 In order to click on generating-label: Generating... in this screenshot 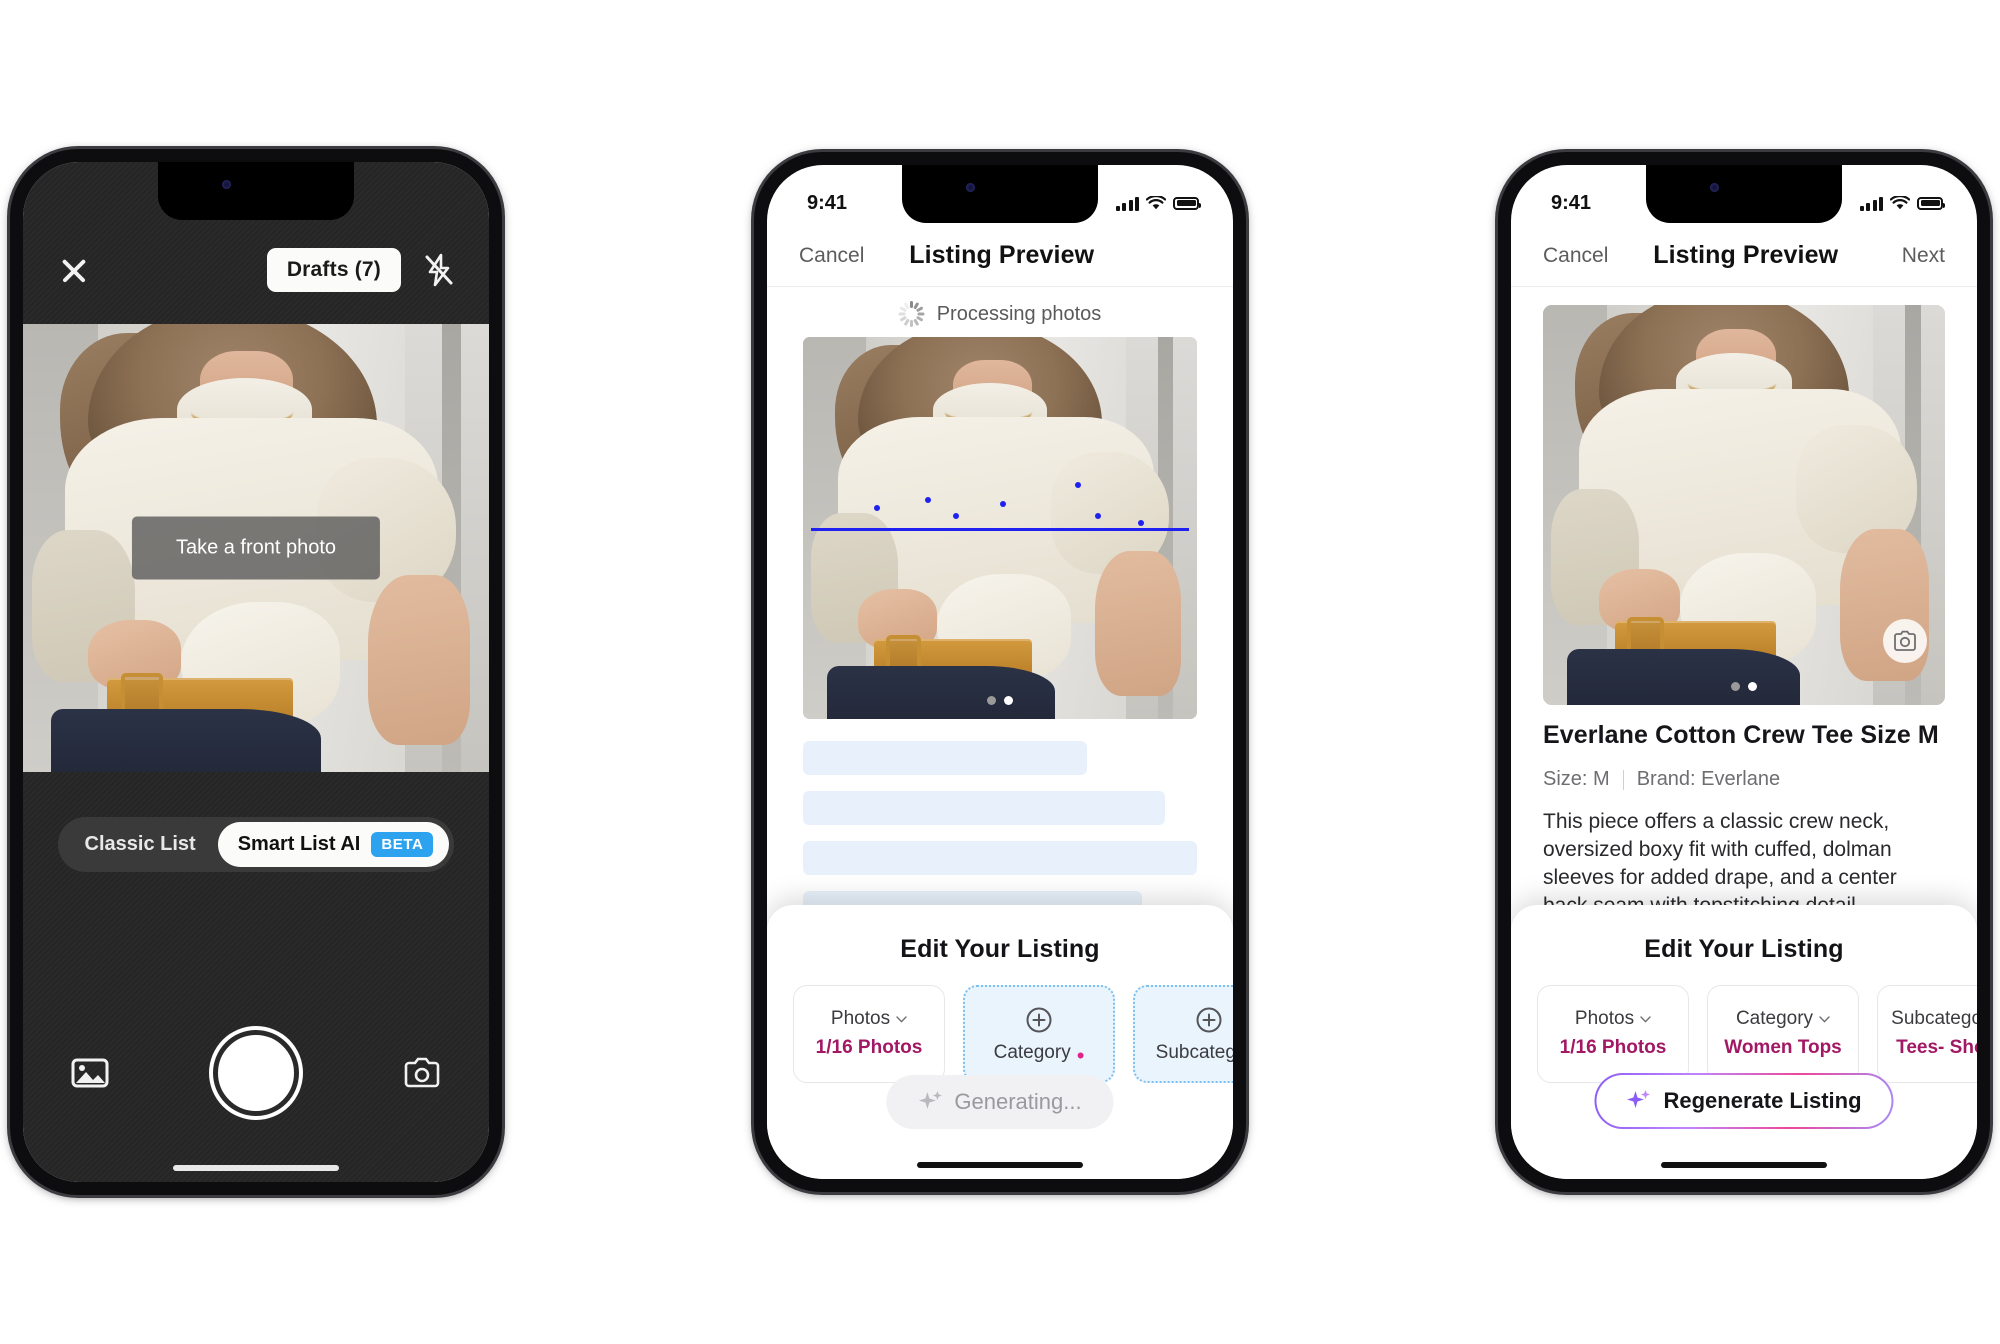, I will do `click(1018, 1101)`.